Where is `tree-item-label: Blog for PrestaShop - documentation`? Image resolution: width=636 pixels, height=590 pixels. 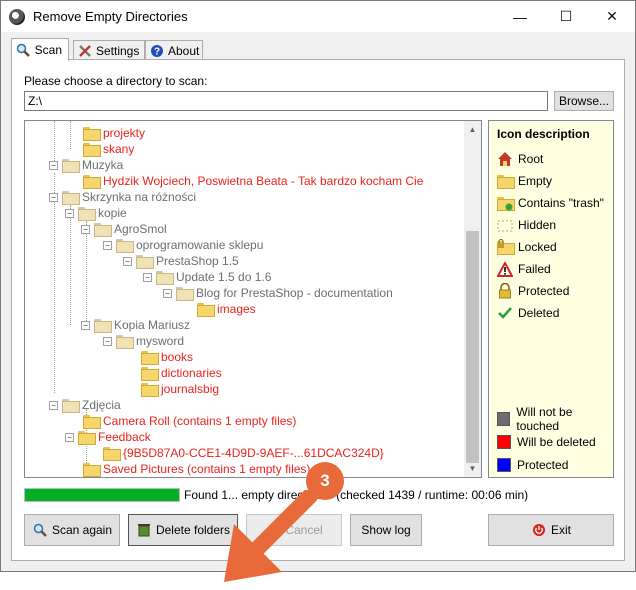
tree-item-label: Blog for PrestaShop - documentation is located at coordinates (294, 293).